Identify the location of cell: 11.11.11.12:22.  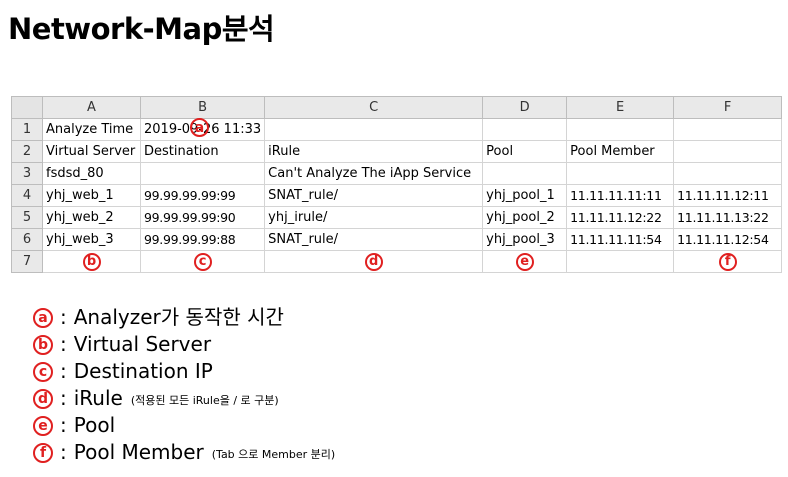
(620, 217).